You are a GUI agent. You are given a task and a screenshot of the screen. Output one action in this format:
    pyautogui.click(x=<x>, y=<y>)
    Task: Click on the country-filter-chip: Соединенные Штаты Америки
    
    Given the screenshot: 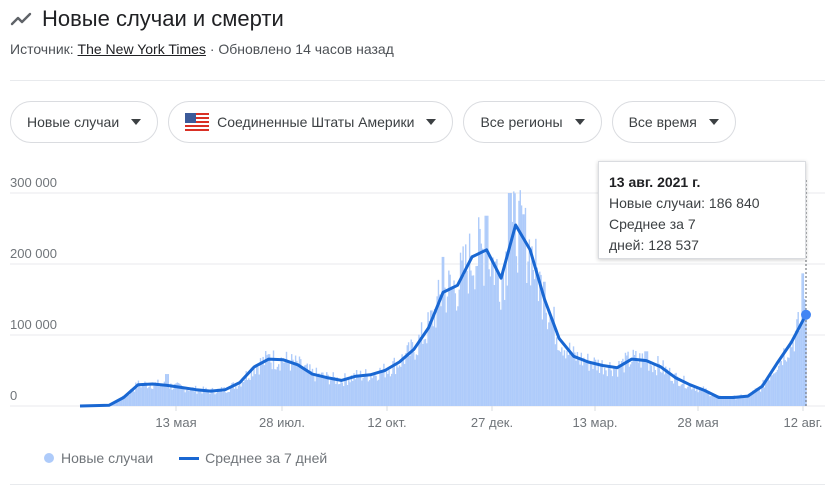 What is the action you would take?
    pyautogui.click(x=311, y=122)
    